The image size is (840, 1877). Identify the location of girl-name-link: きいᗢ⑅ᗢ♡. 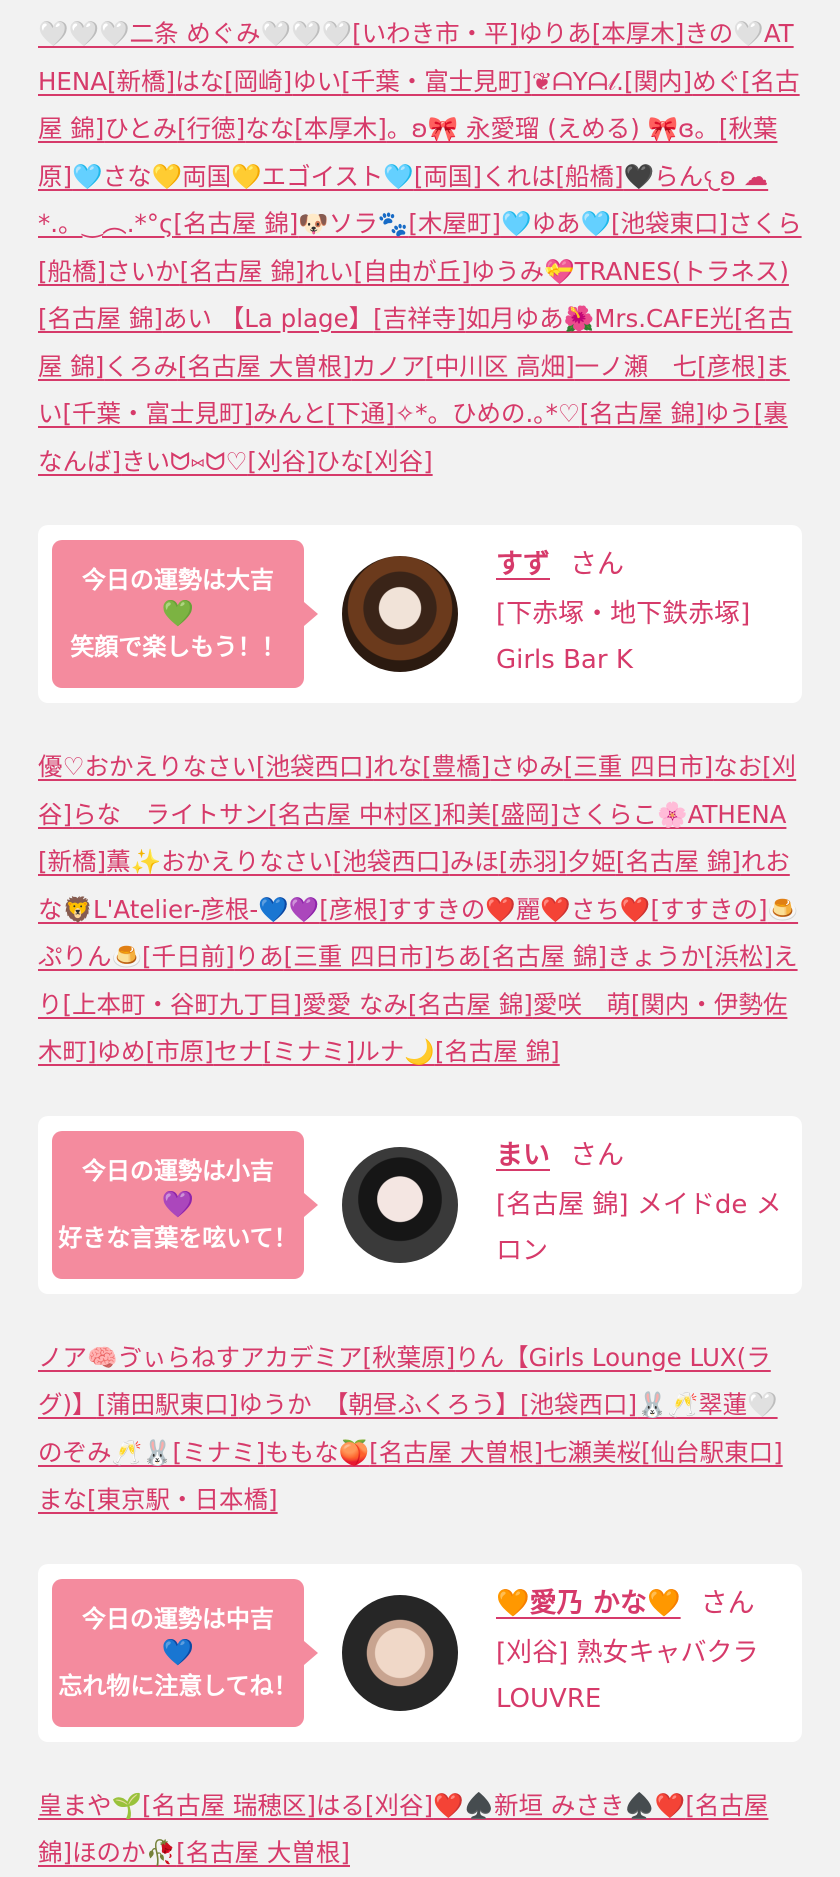
(184, 461).